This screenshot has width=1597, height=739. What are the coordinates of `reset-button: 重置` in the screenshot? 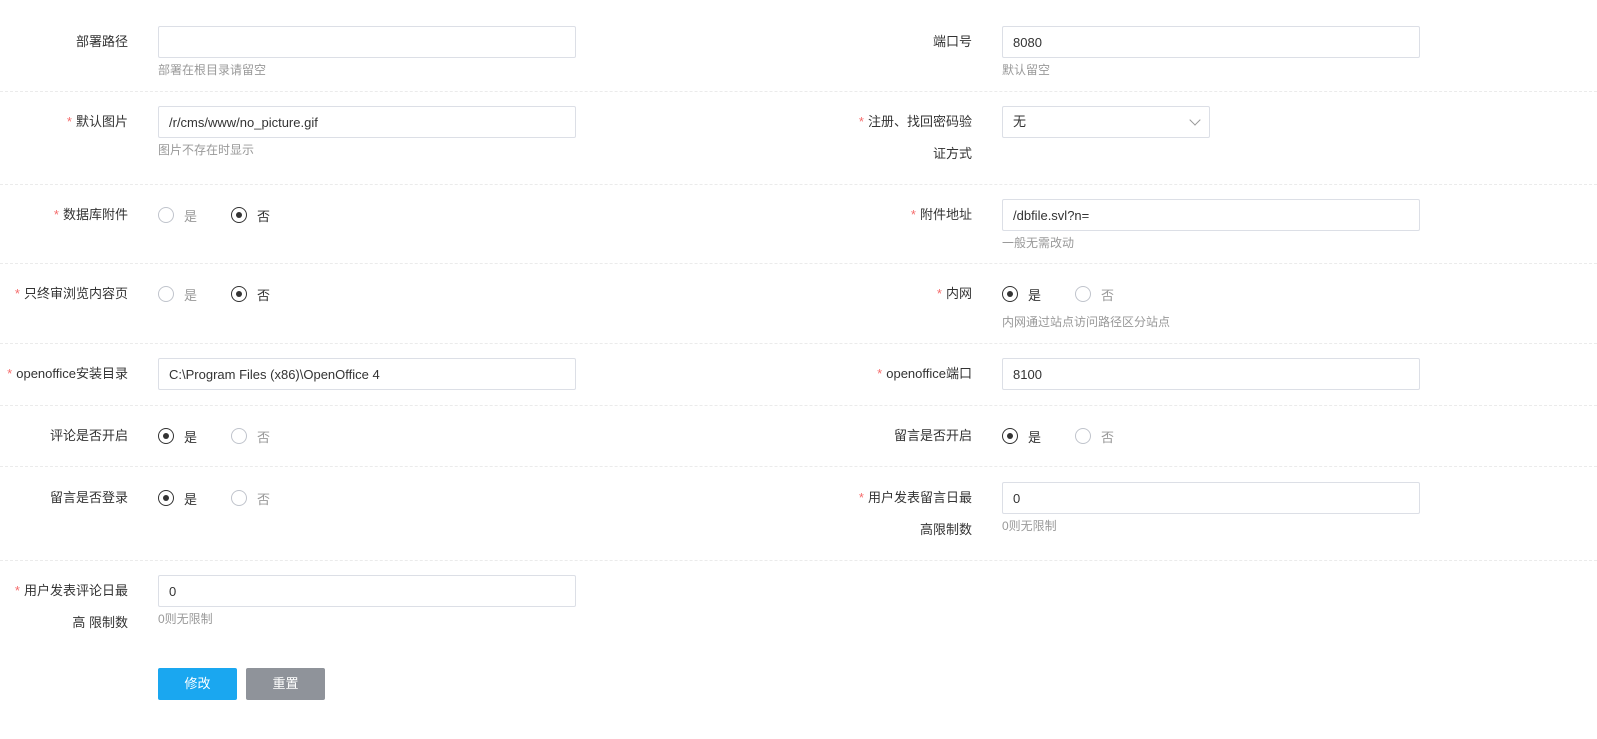 It's located at (285, 684).